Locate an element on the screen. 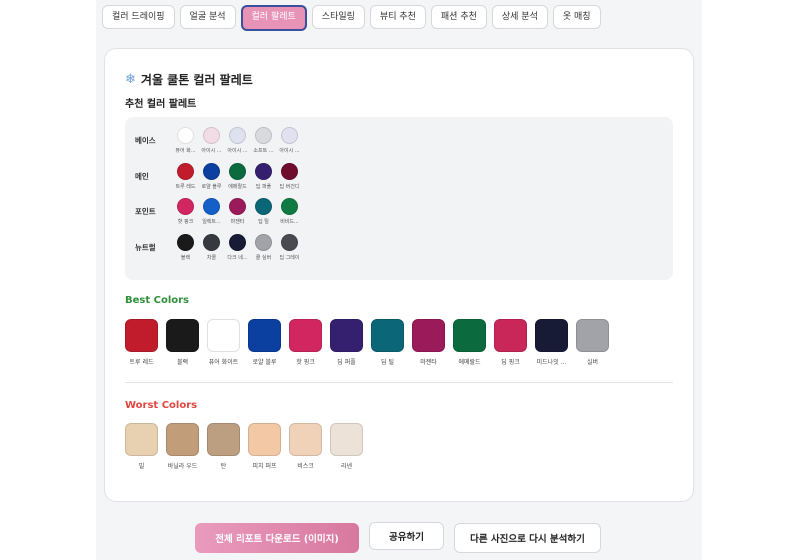 The image size is (800, 560). palette-swatch: 딥 퍼플 is located at coordinates (263, 176).